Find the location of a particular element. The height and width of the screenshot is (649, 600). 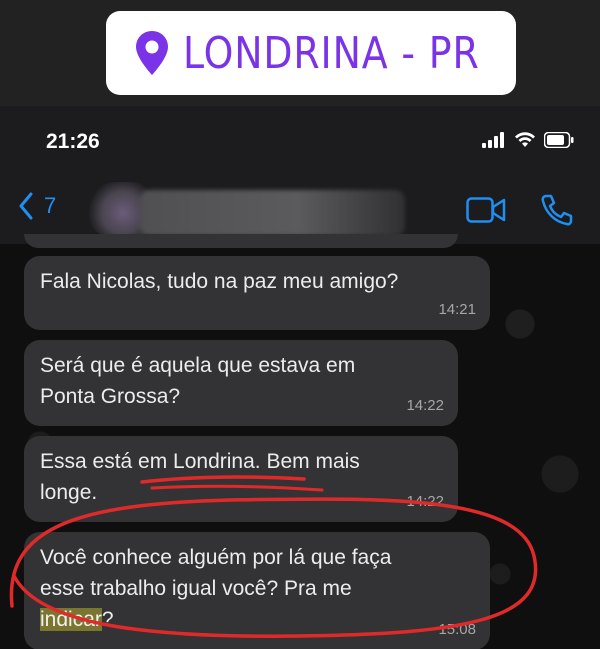

message-text: Essa está em Londrina. Bem mais longe. is located at coordinates (200, 477).